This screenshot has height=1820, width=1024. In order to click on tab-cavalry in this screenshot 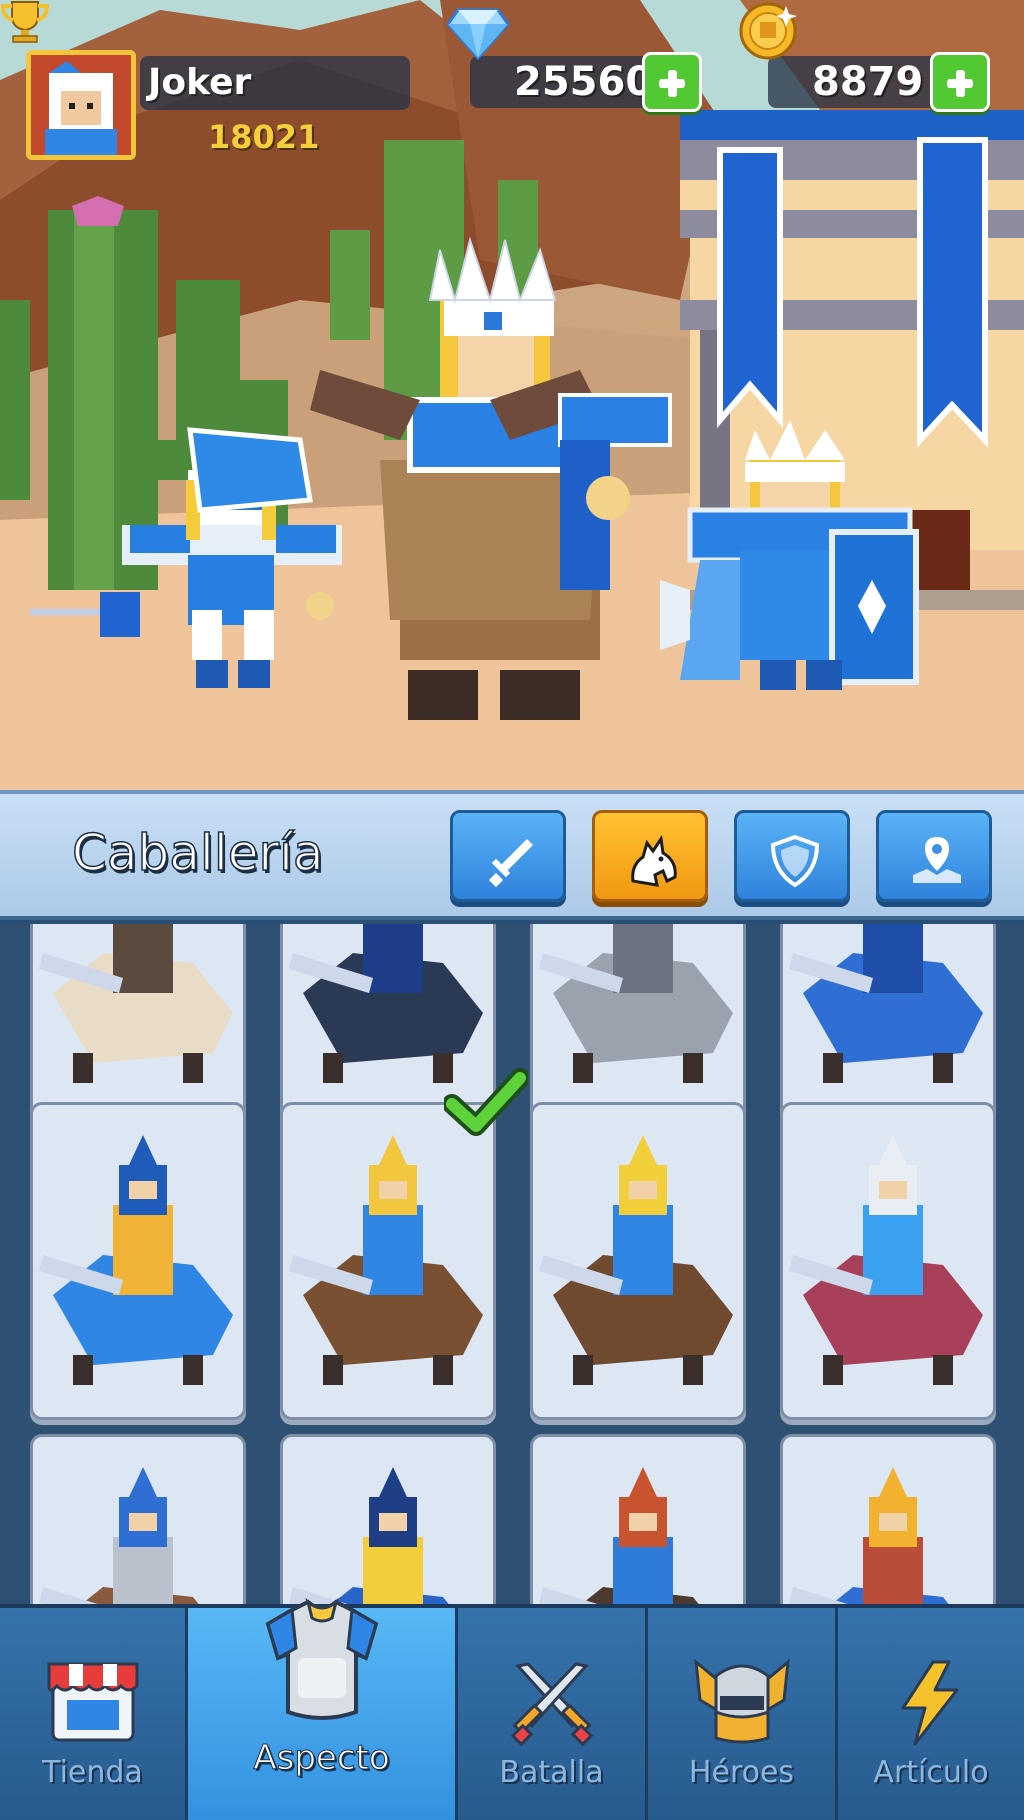, I will do `click(650, 856)`.